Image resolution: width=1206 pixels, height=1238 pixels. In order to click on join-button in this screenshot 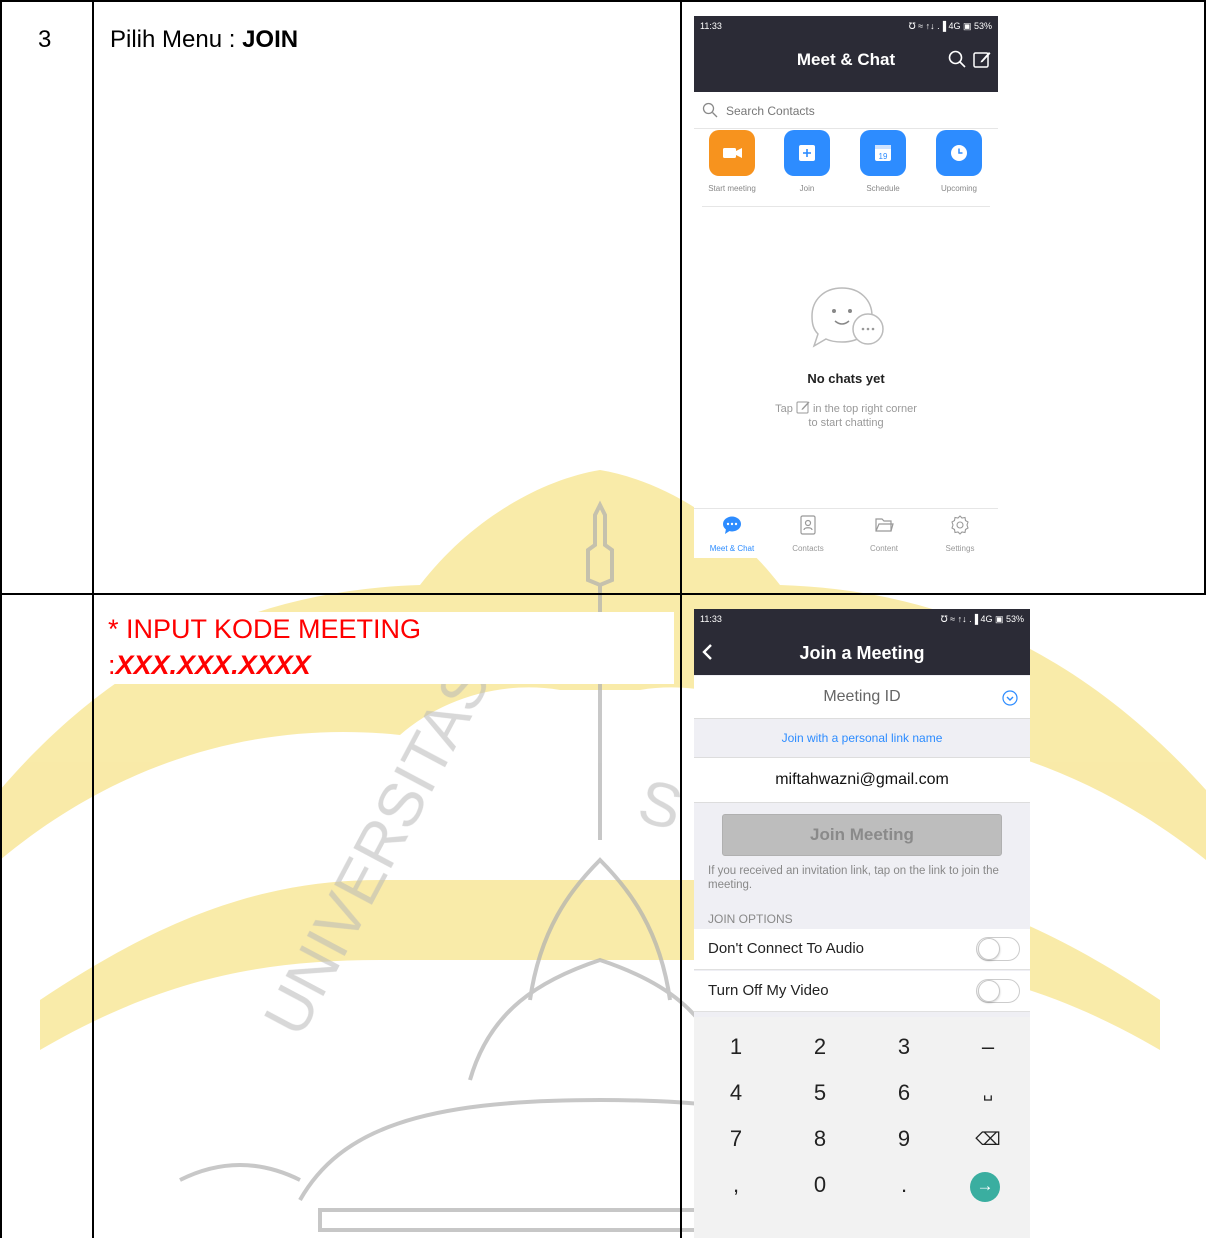, I will do `click(807, 153)`.